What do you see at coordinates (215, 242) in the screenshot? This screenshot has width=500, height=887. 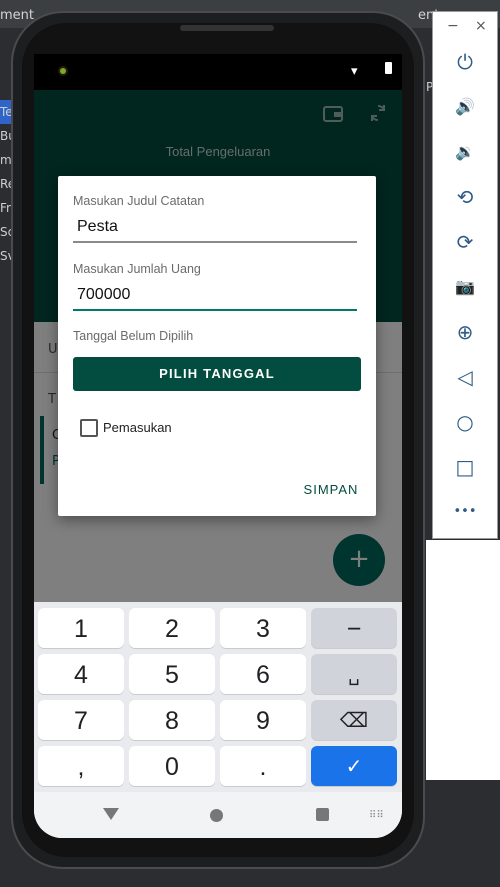 I see `title-field-underline` at bounding box center [215, 242].